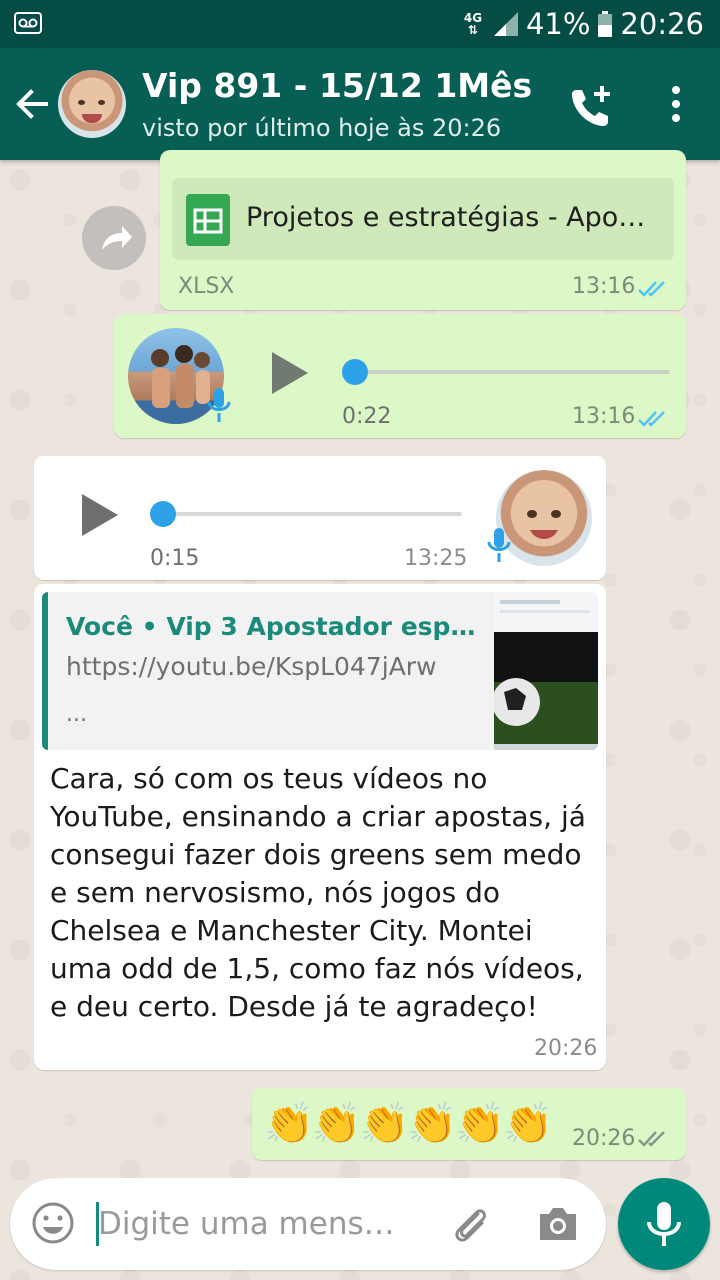  I want to click on forward-button, so click(114, 238).